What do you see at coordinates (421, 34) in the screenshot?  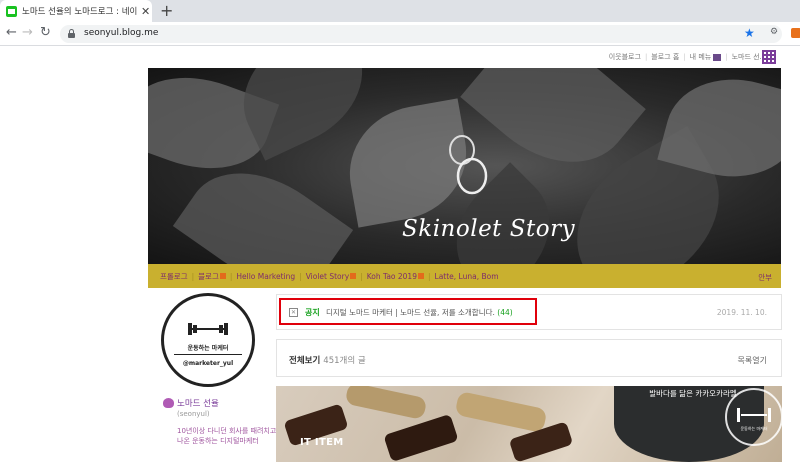 I see `address-bar: seonyul.blog.me ★` at bounding box center [421, 34].